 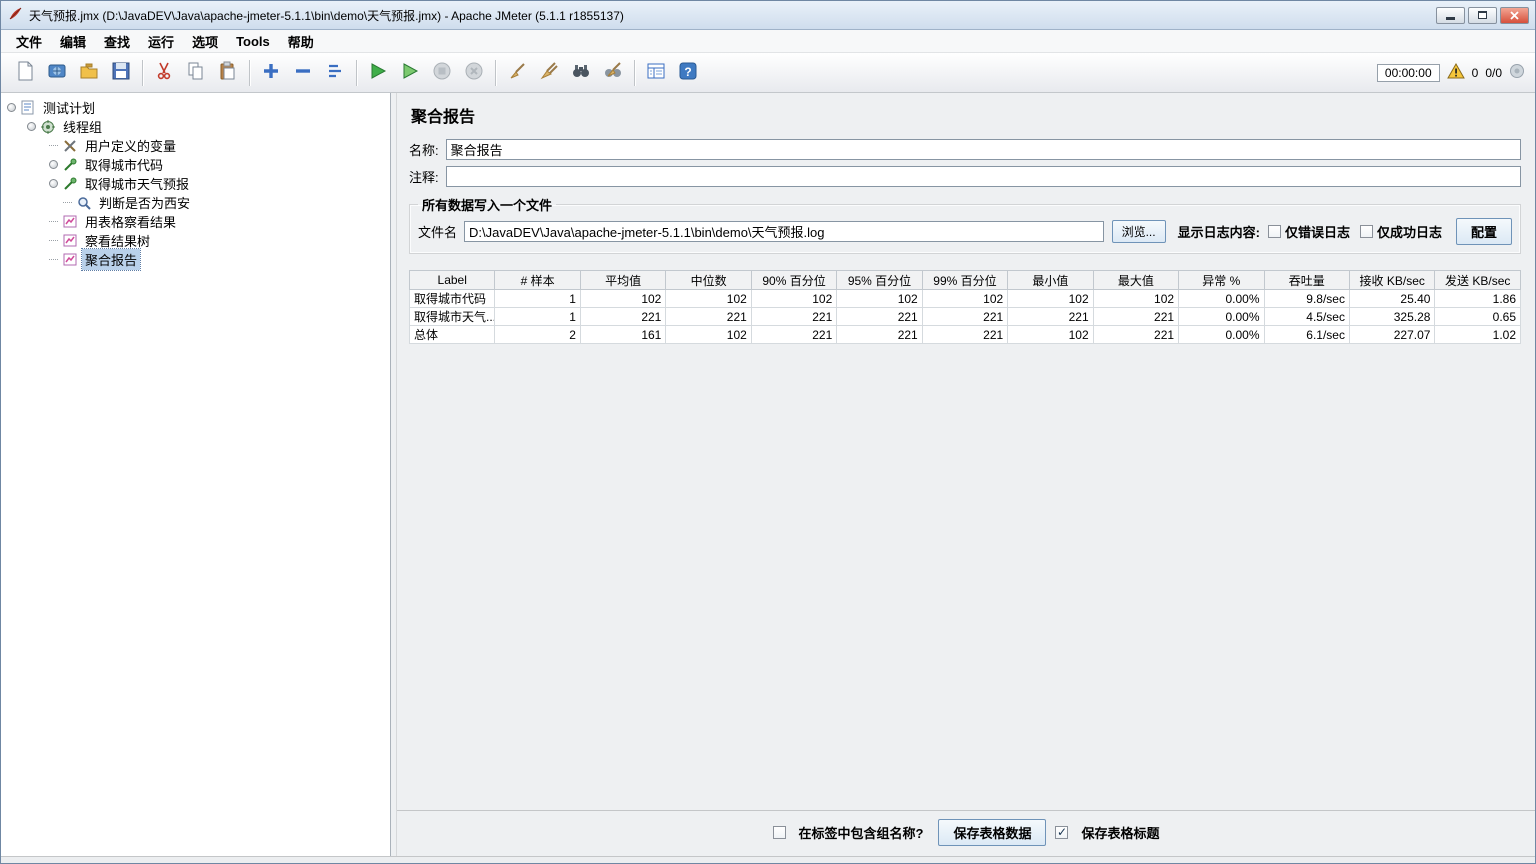 What do you see at coordinates (271, 73) in the screenshot?
I see `expand-all-button` at bounding box center [271, 73].